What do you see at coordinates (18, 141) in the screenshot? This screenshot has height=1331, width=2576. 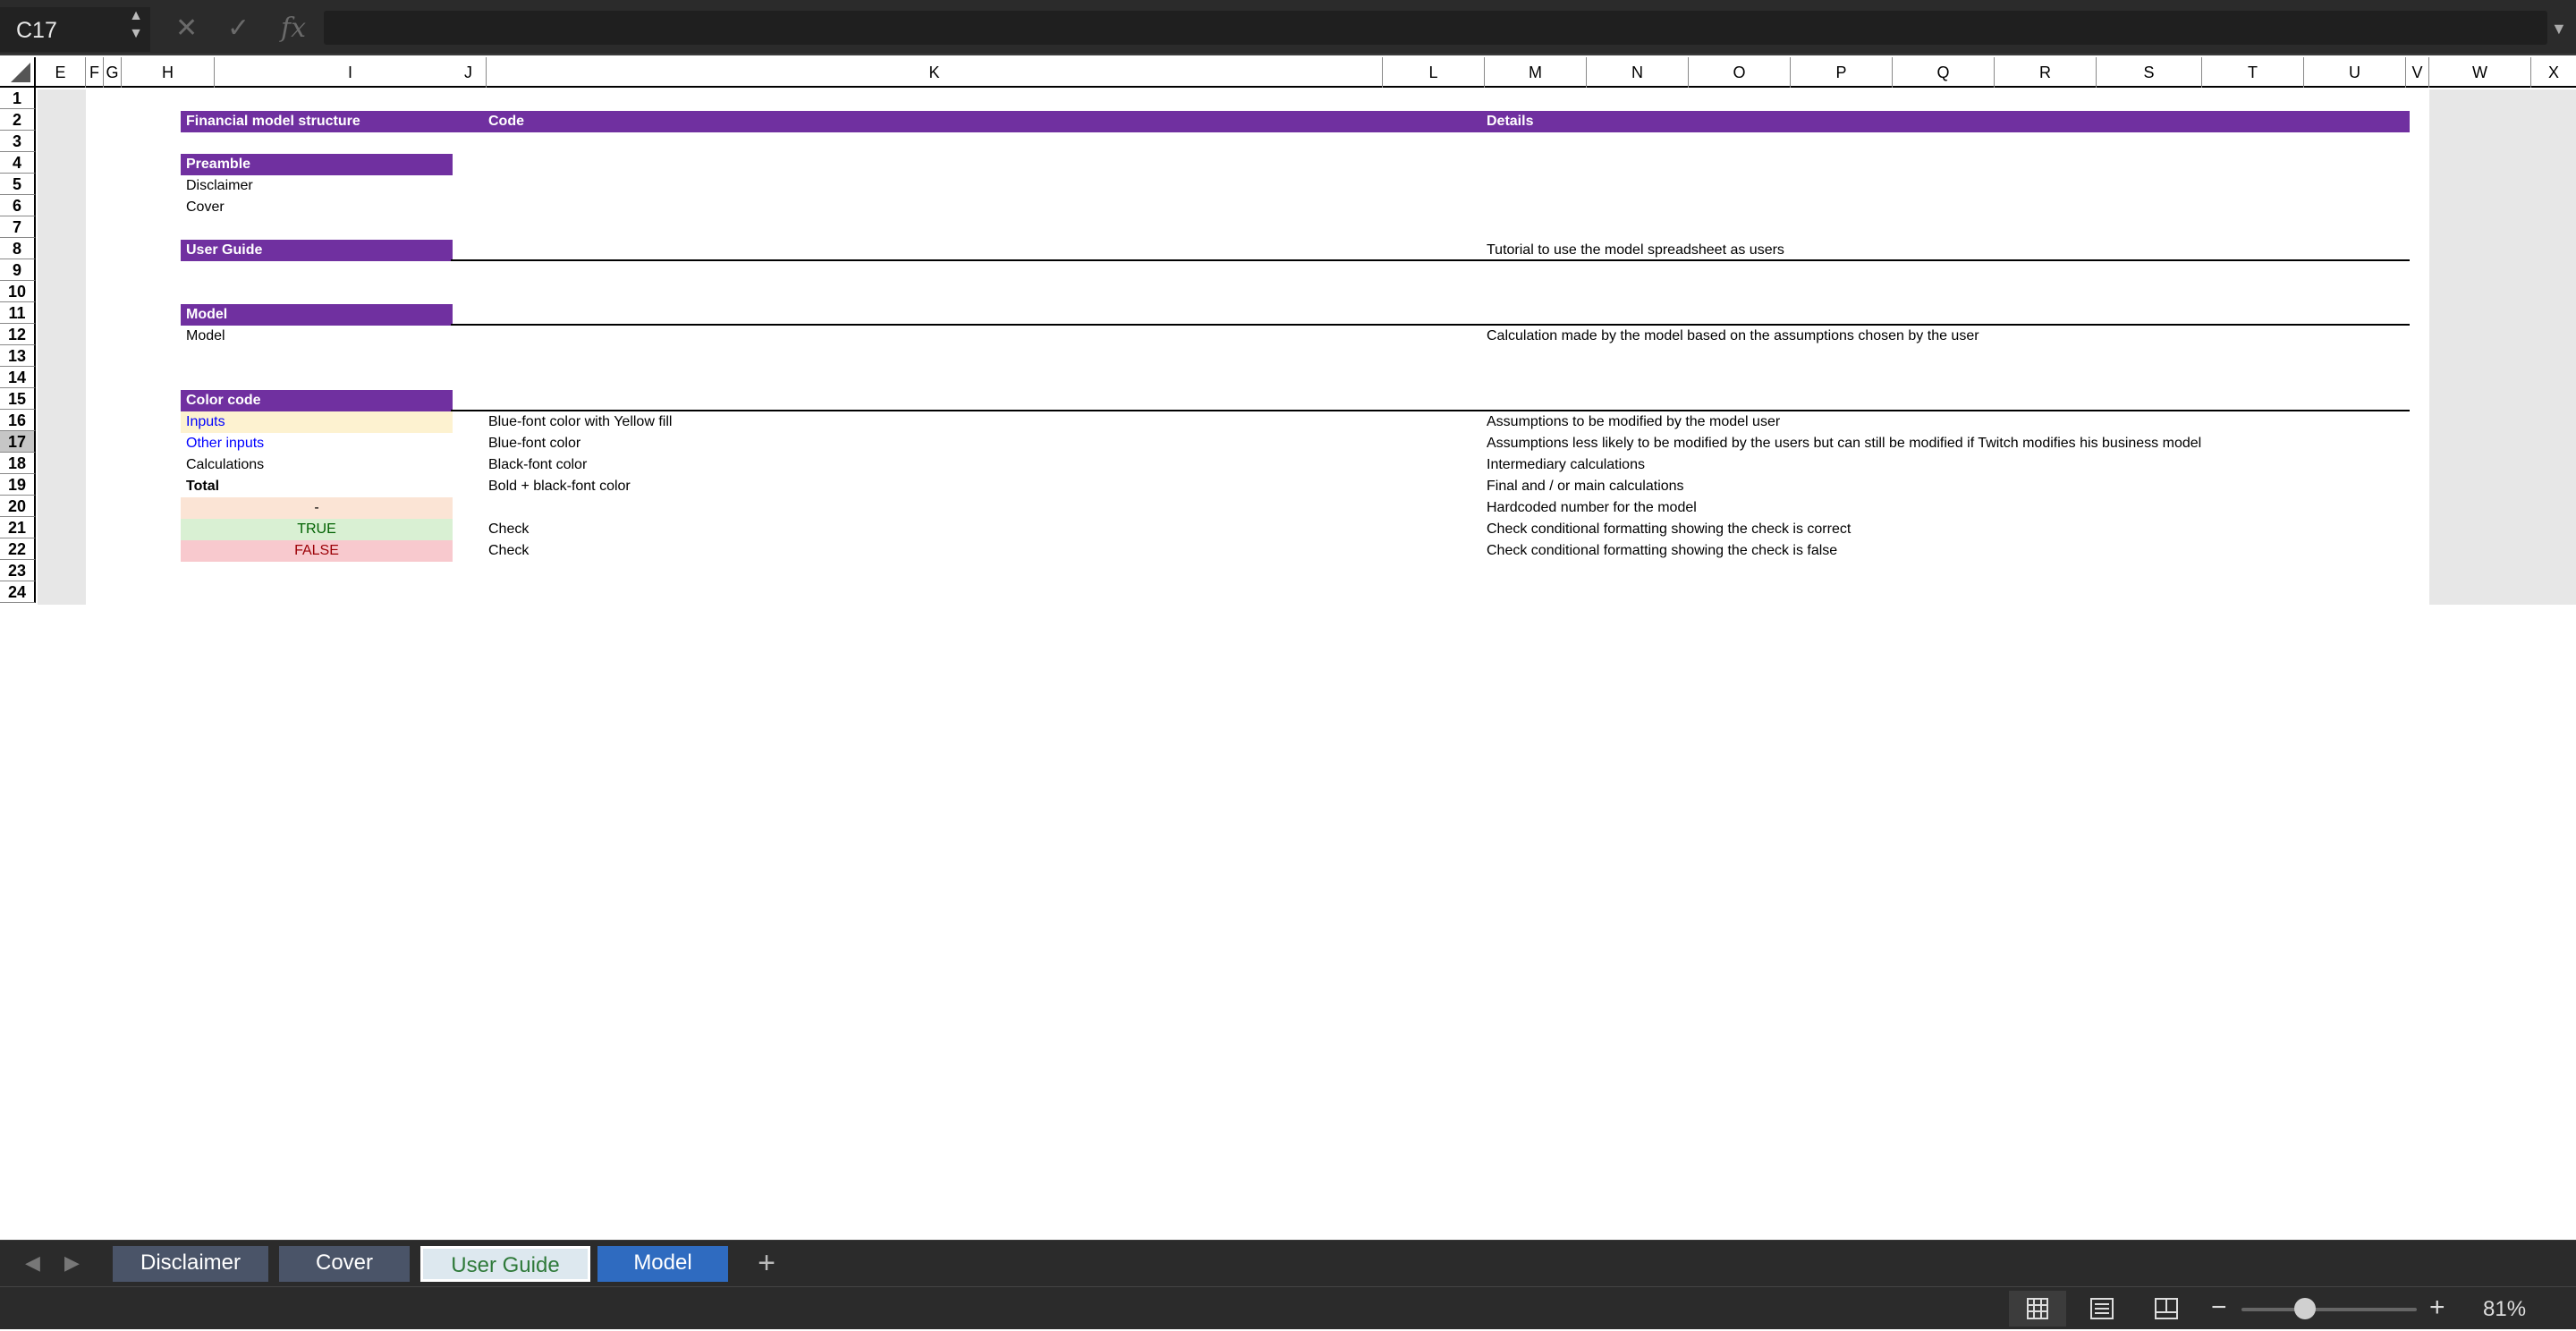 I see `row-header-3: 3` at bounding box center [18, 141].